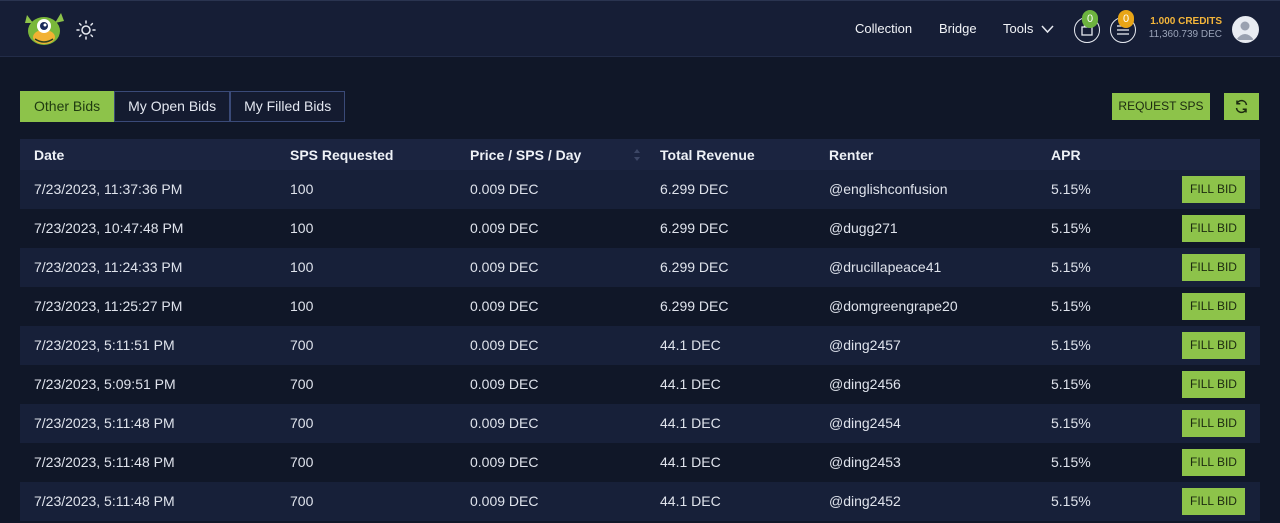 This screenshot has width=1280, height=523. Describe the element at coordinates (958, 28) in the screenshot. I see `nav-bridge-link: Bridge` at that location.